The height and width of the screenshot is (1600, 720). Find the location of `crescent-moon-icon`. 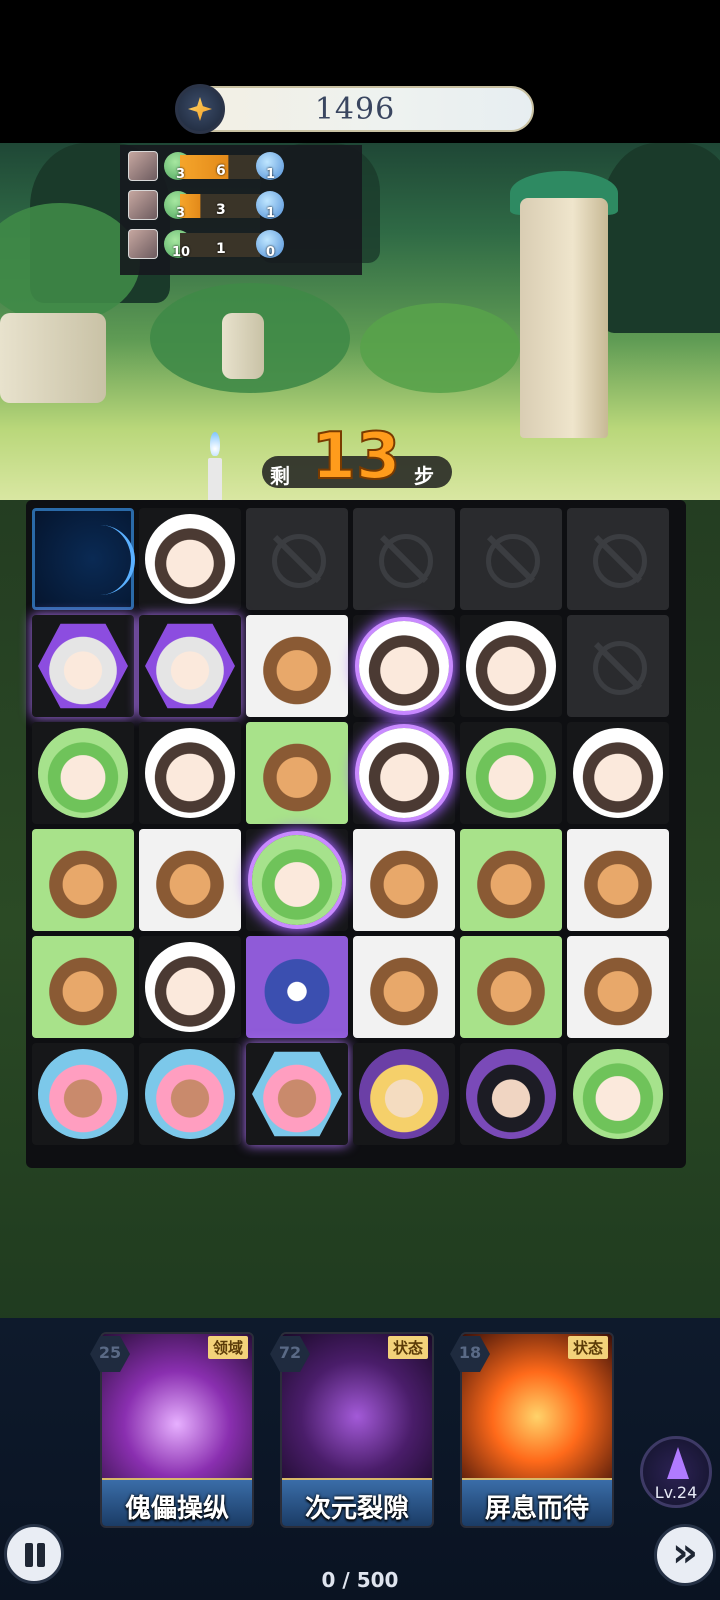

crescent-moon-icon is located at coordinates (100, 560).